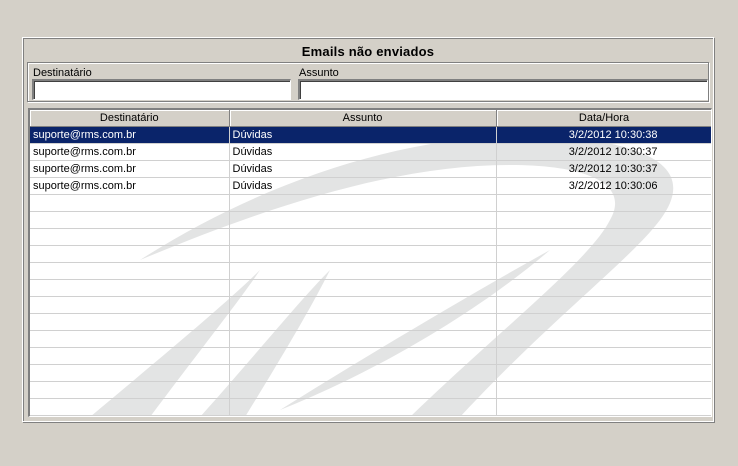 The image size is (738, 466). Describe the element at coordinates (363, 118) in the screenshot. I see `column-header-subject: Assunto` at that location.